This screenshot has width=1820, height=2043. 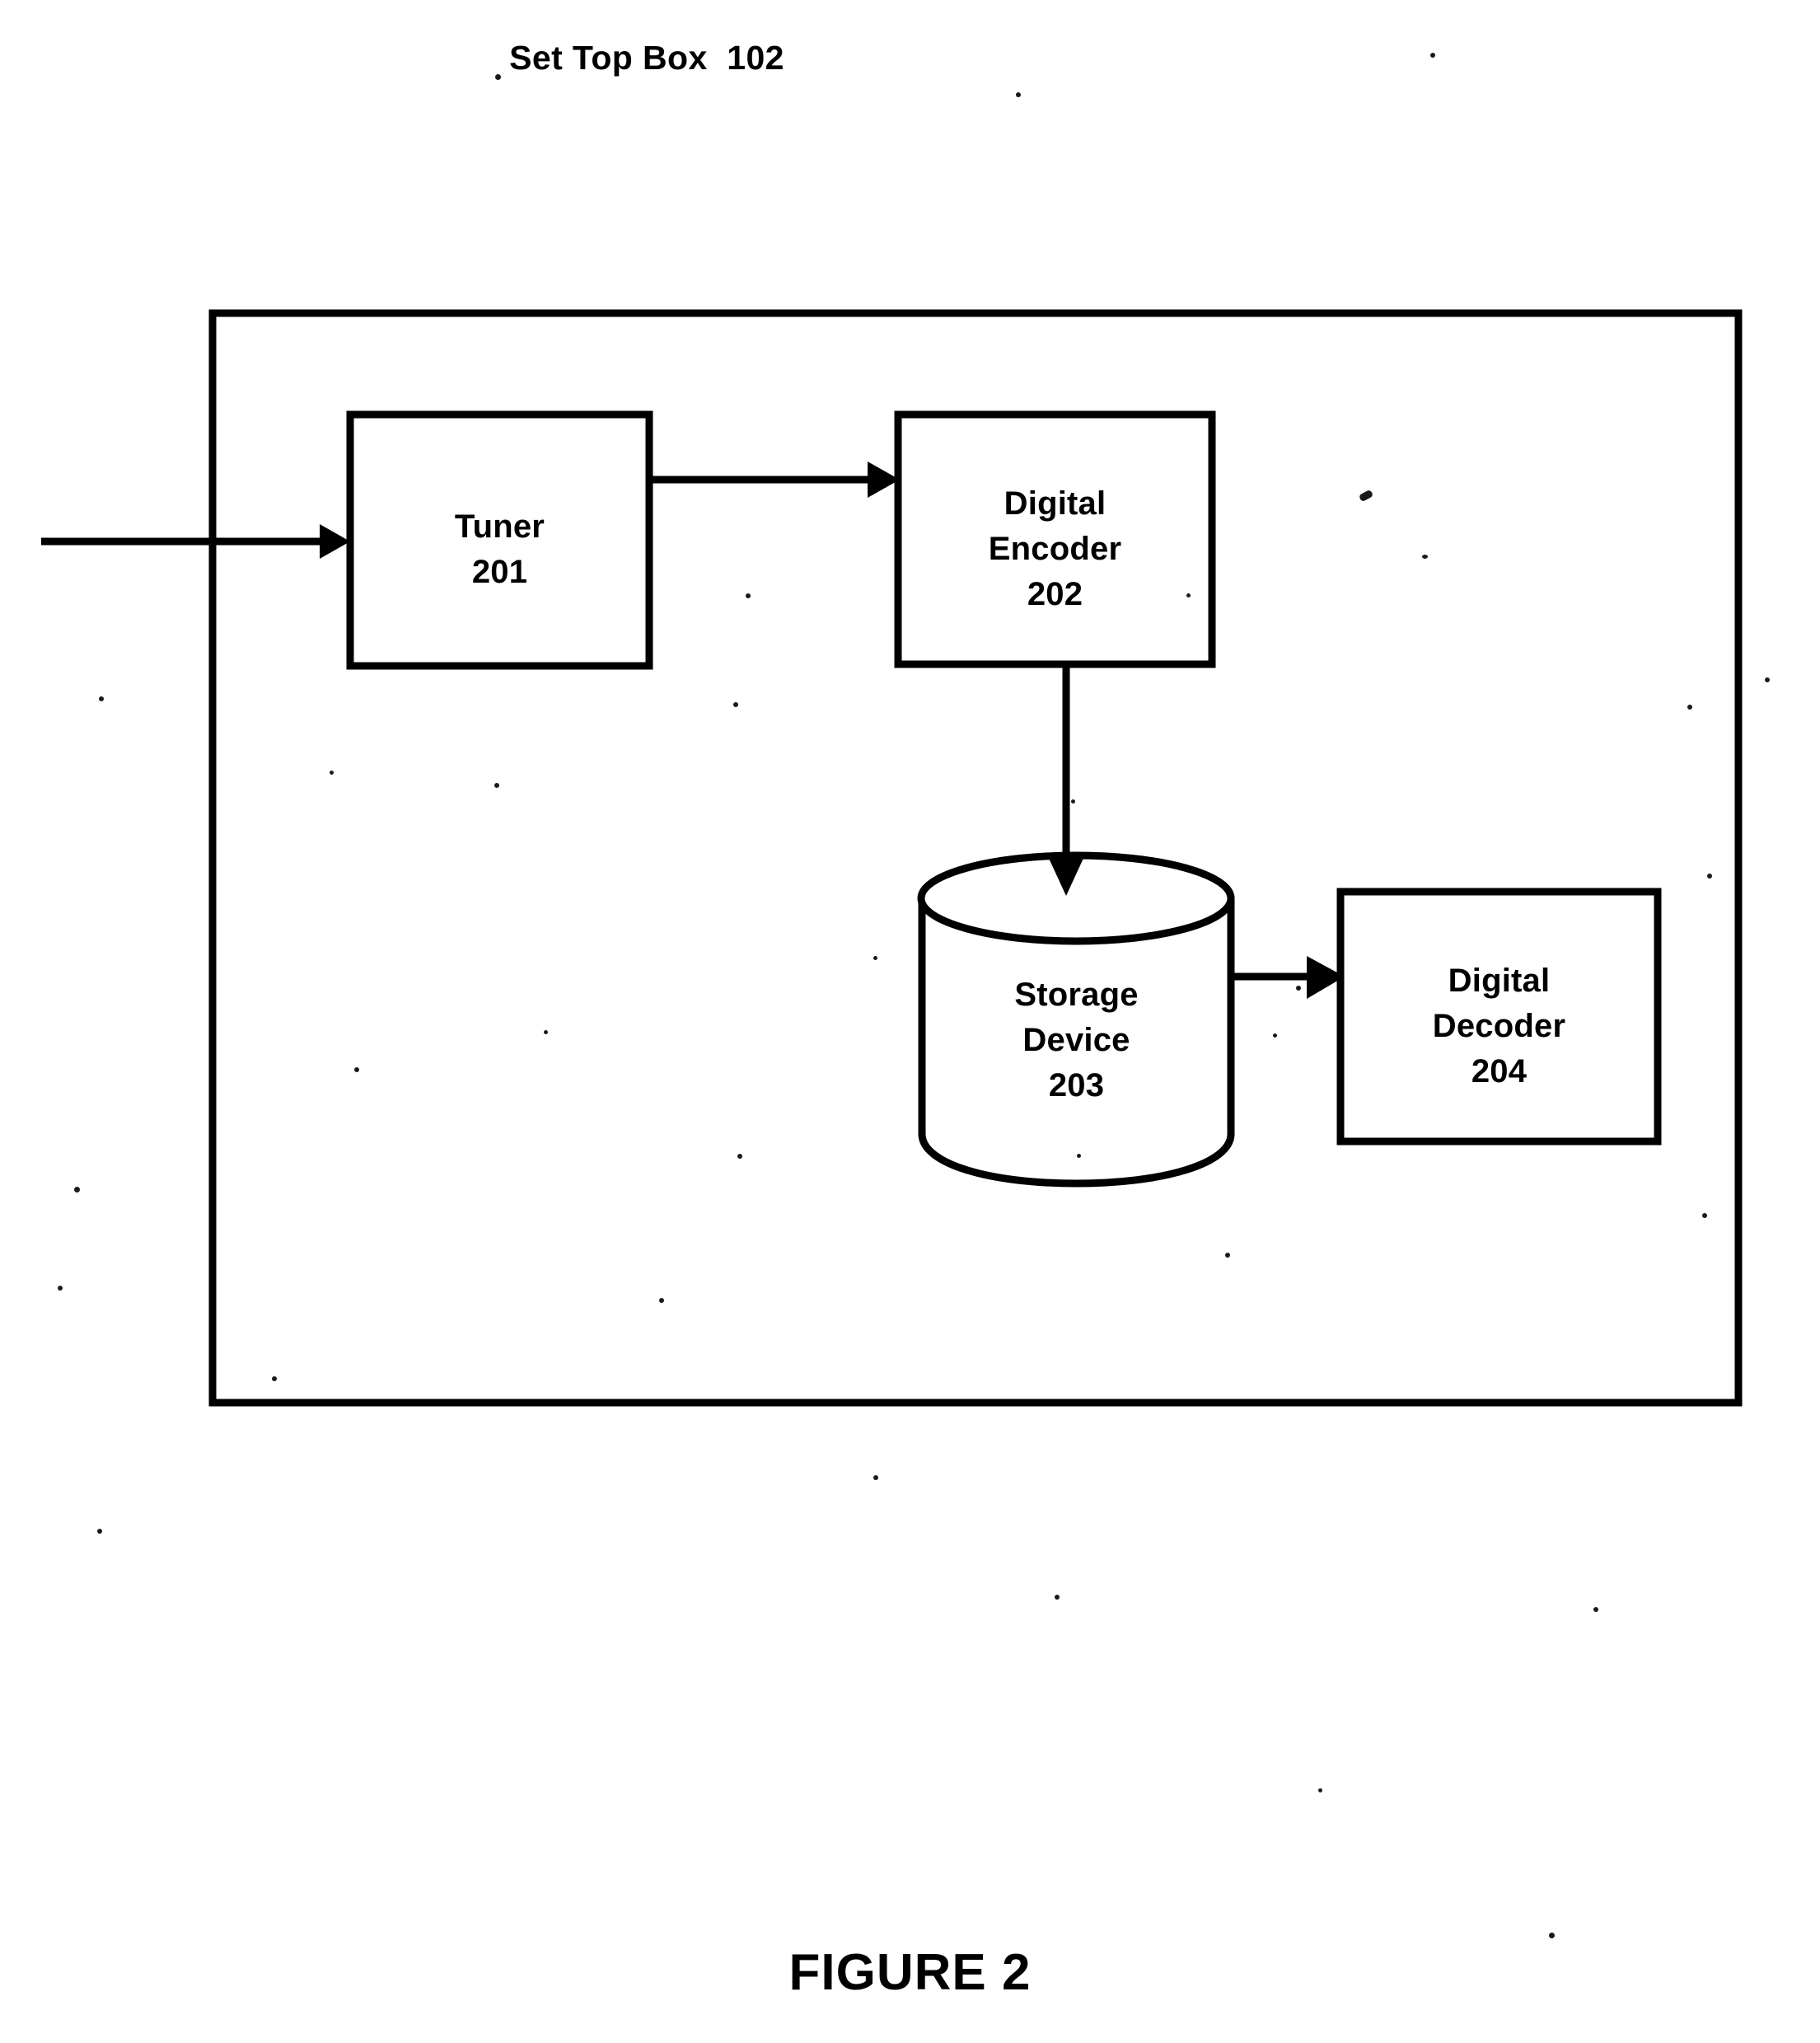 I want to click on connector-tuner-to-encoder, so click(x=774, y=480).